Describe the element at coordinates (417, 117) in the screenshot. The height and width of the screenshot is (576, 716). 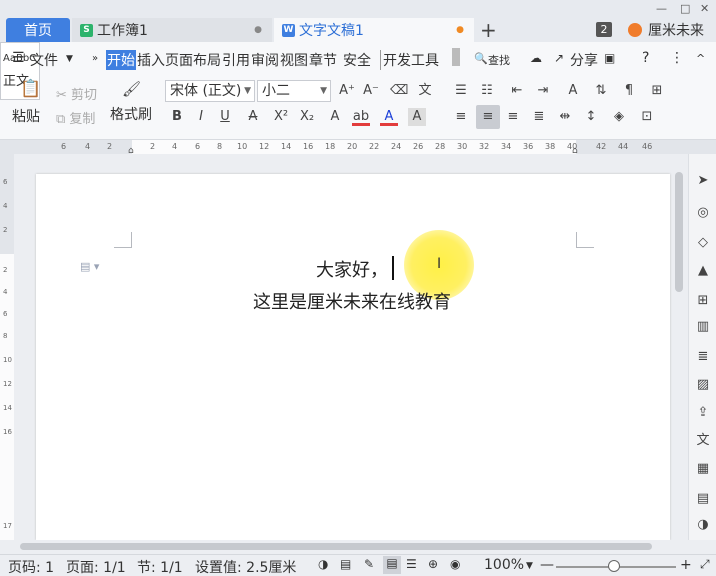
I see `char-shading-icon: A` at that location.